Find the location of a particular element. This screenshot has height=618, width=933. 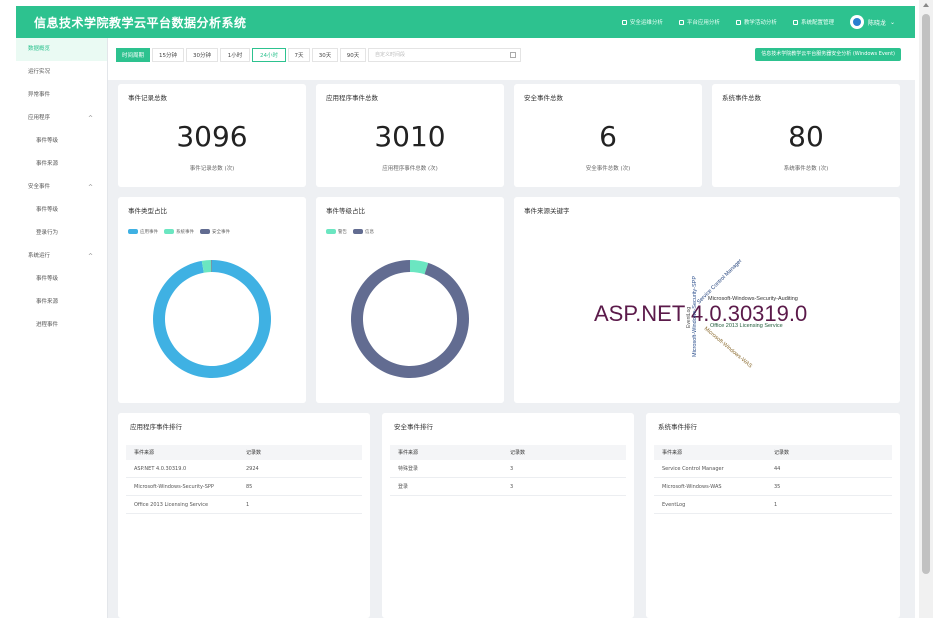

nav-label: 安全运维分析 is located at coordinates (646, 23).